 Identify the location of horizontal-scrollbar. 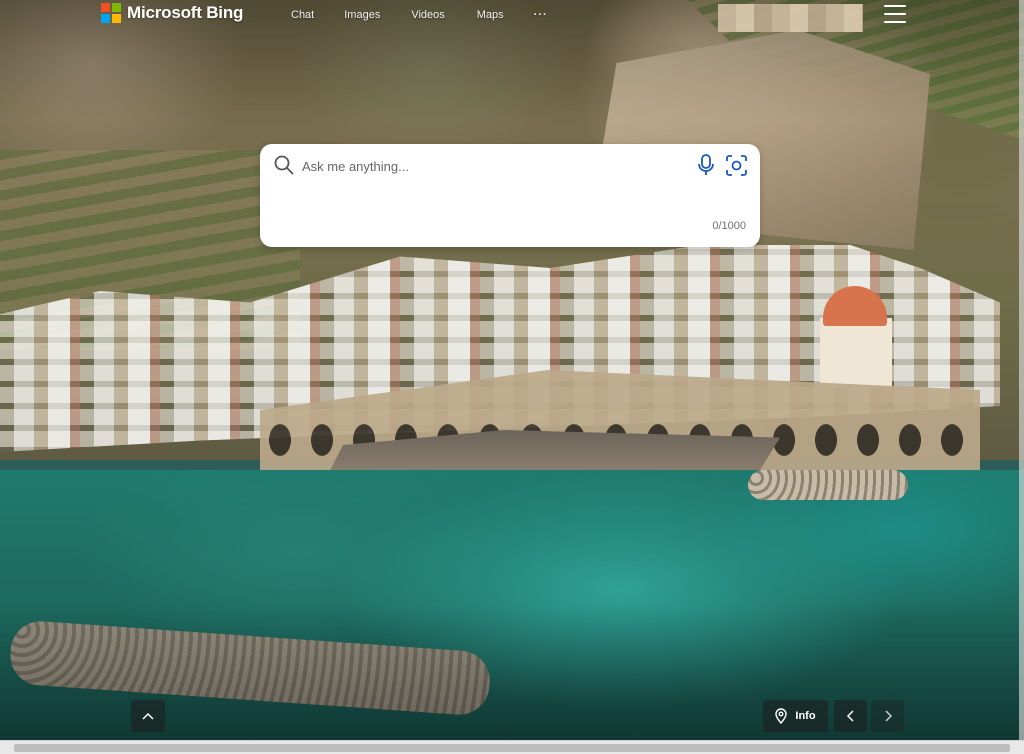
(512, 747).